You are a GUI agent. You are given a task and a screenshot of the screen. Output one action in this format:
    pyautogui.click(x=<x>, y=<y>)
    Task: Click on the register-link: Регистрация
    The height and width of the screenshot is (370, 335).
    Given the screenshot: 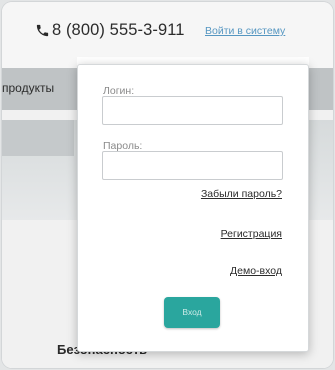 What is the action you would take?
    pyautogui.click(x=251, y=234)
    